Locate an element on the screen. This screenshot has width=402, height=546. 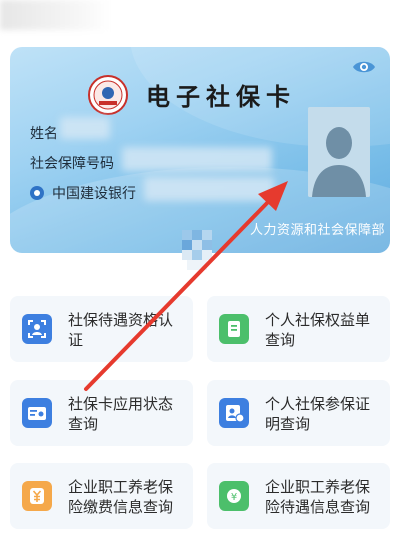
certificate-icon is located at coordinates (234, 413).